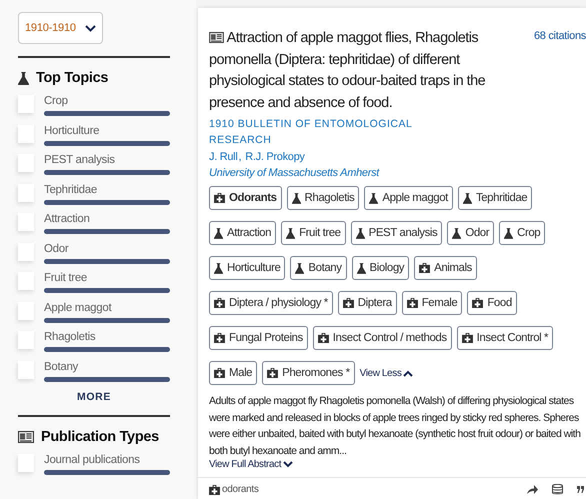 This screenshot has width=586, height=499. What do you see at coordinates (324, 132) in the screenshot?
I see `journal-link: 1910 BULLETIN OF ENTOMOLOGICAL RESEARCH` at bounding box center [324, 132].